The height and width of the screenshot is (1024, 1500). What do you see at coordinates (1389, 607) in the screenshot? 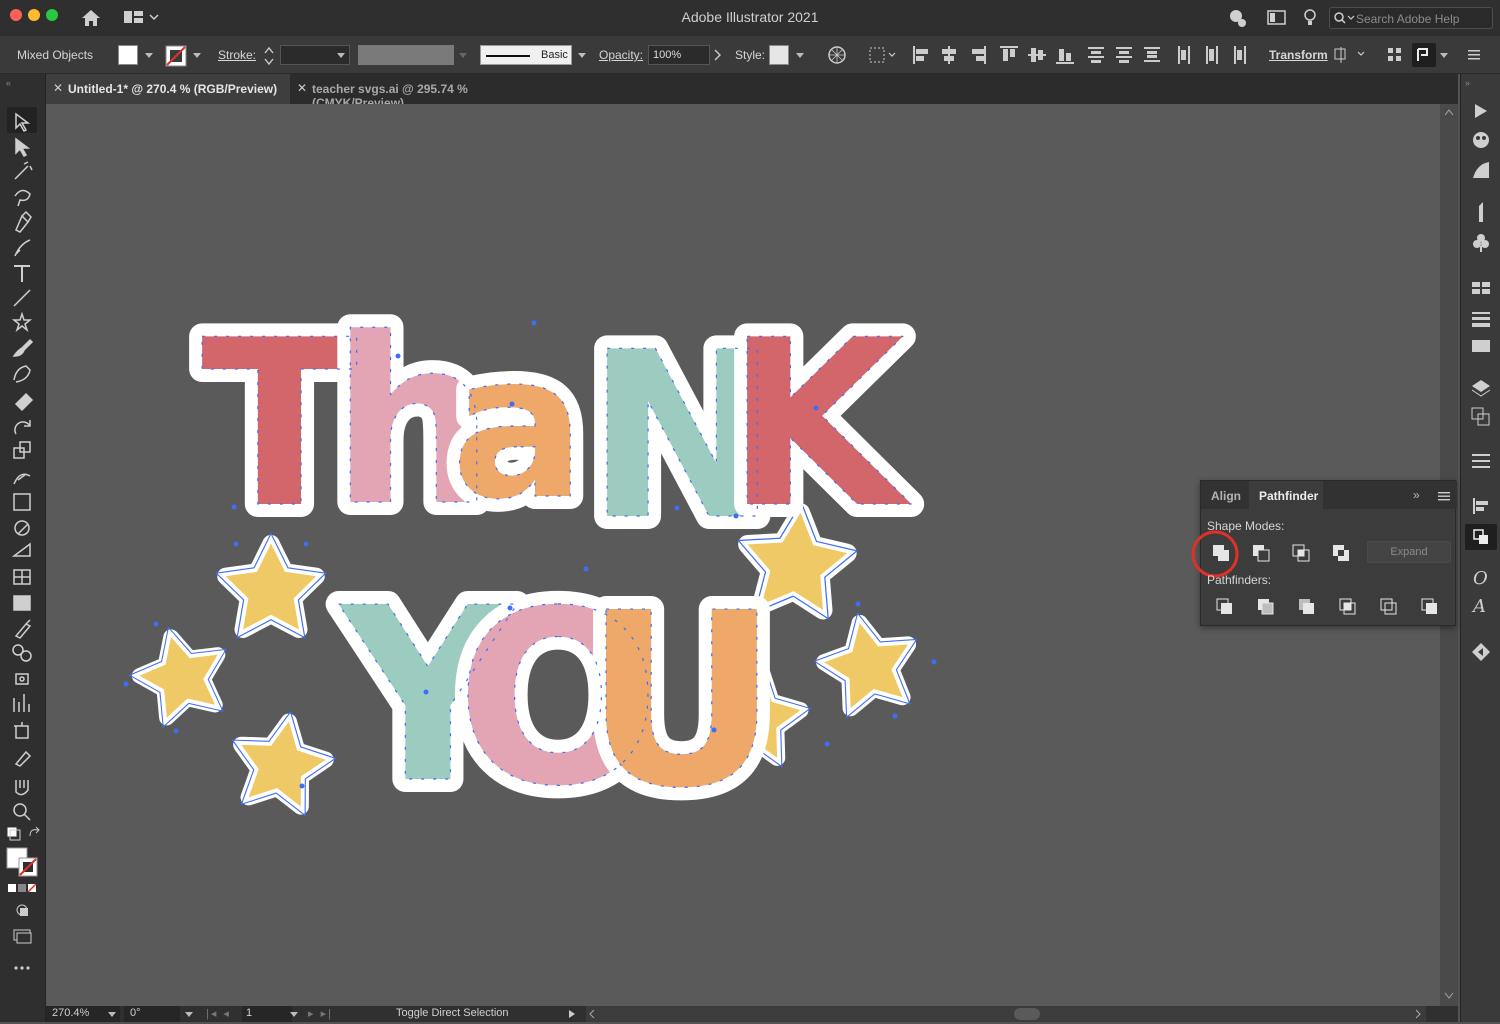
I see `outline-icon` at bounding box center [1389, 607].